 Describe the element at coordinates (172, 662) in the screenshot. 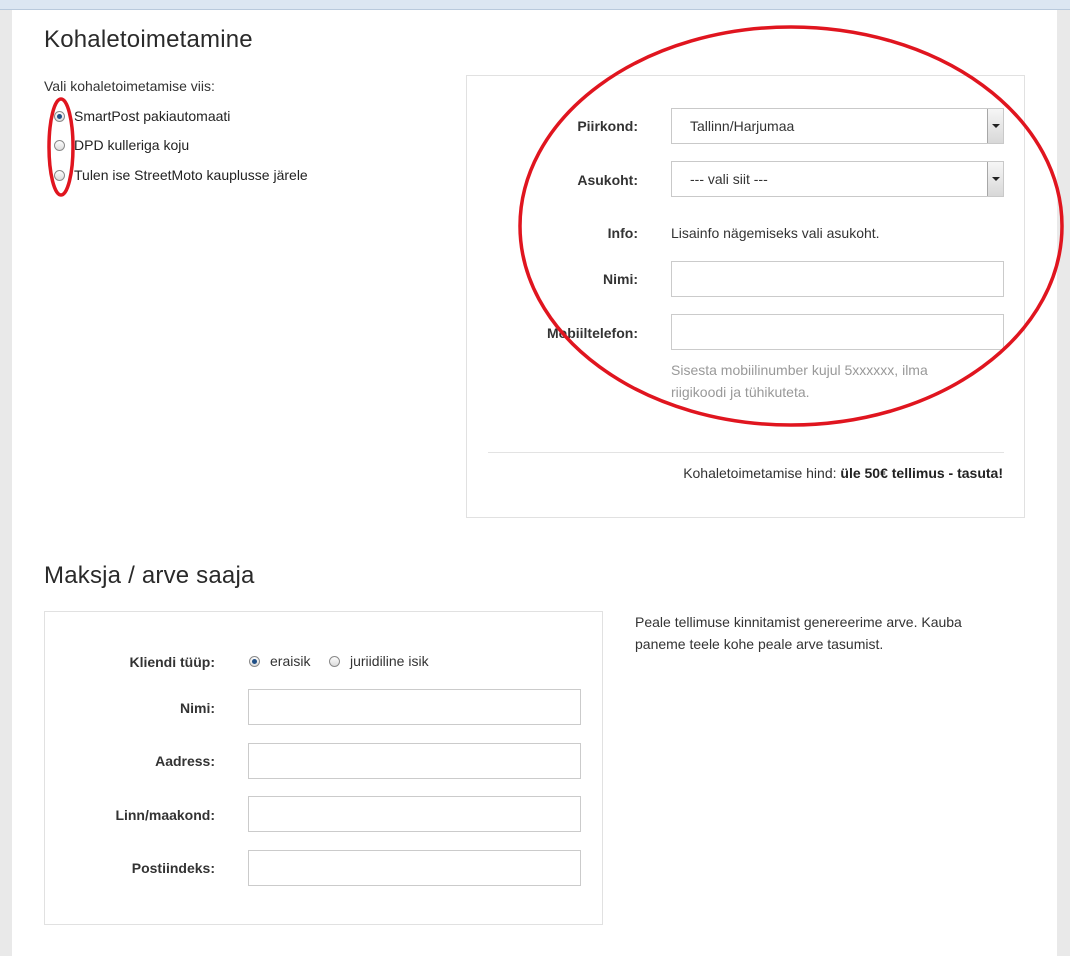

I see `client-type-label: Kliendi tüüp:` at that location.